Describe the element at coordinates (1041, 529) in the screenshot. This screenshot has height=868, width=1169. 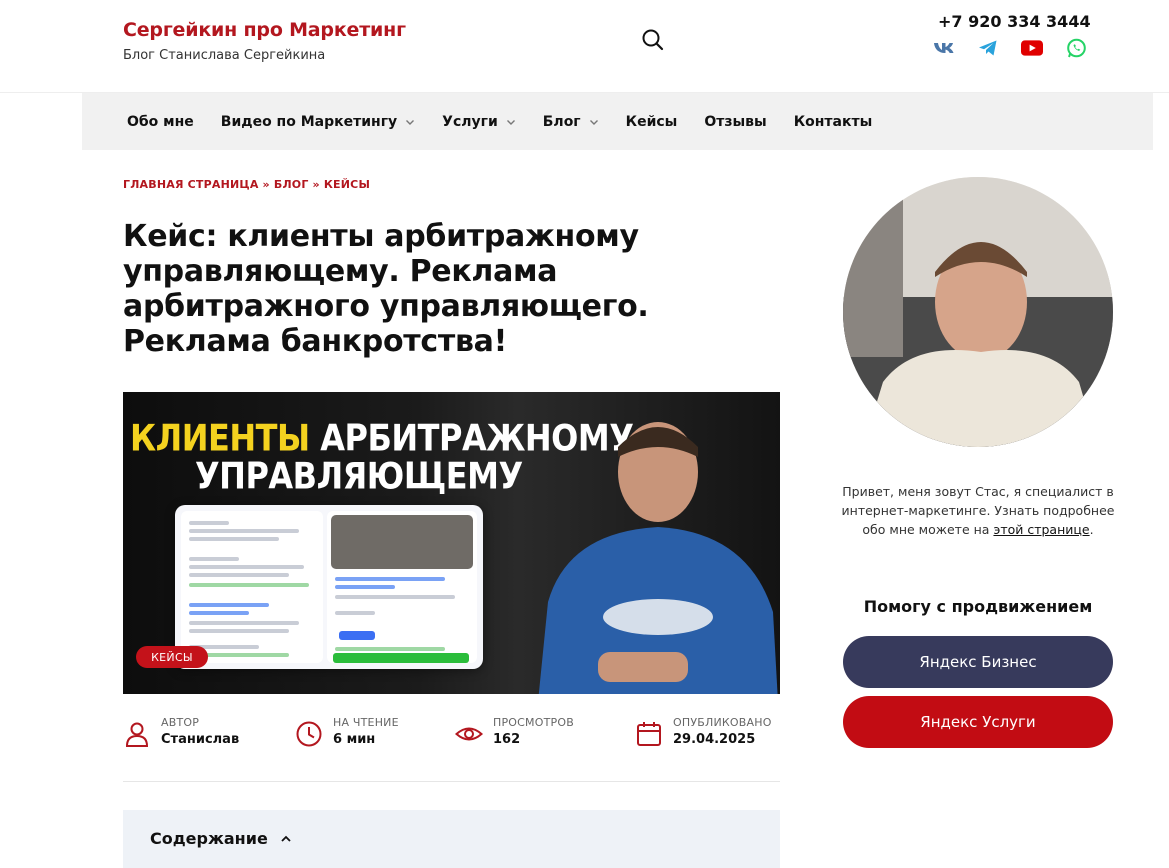
I see `about-page-link: этой странице` at that location.